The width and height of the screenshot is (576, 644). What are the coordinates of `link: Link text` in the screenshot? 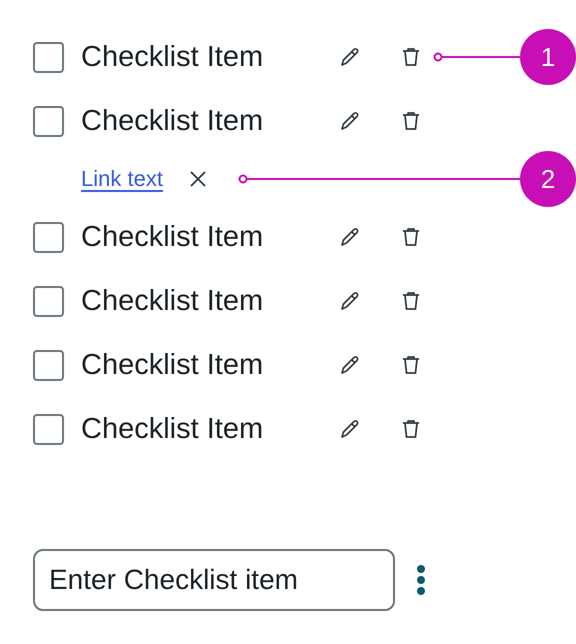 It's located at (122, 179).